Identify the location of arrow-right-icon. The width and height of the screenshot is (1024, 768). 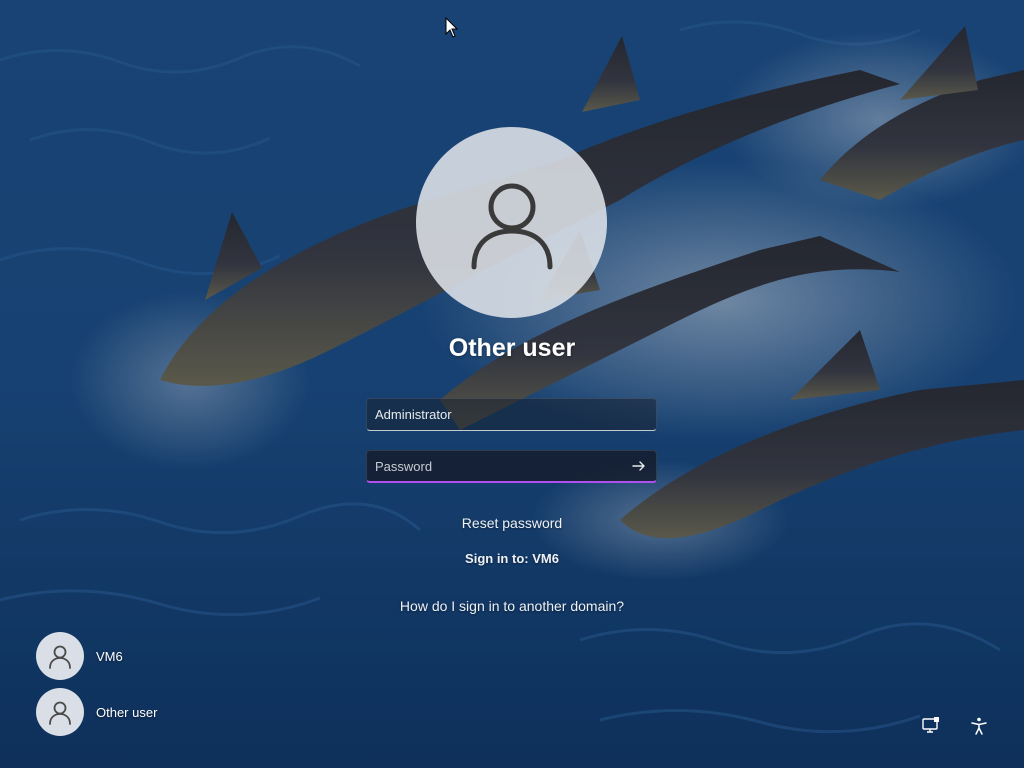
(638, 466).